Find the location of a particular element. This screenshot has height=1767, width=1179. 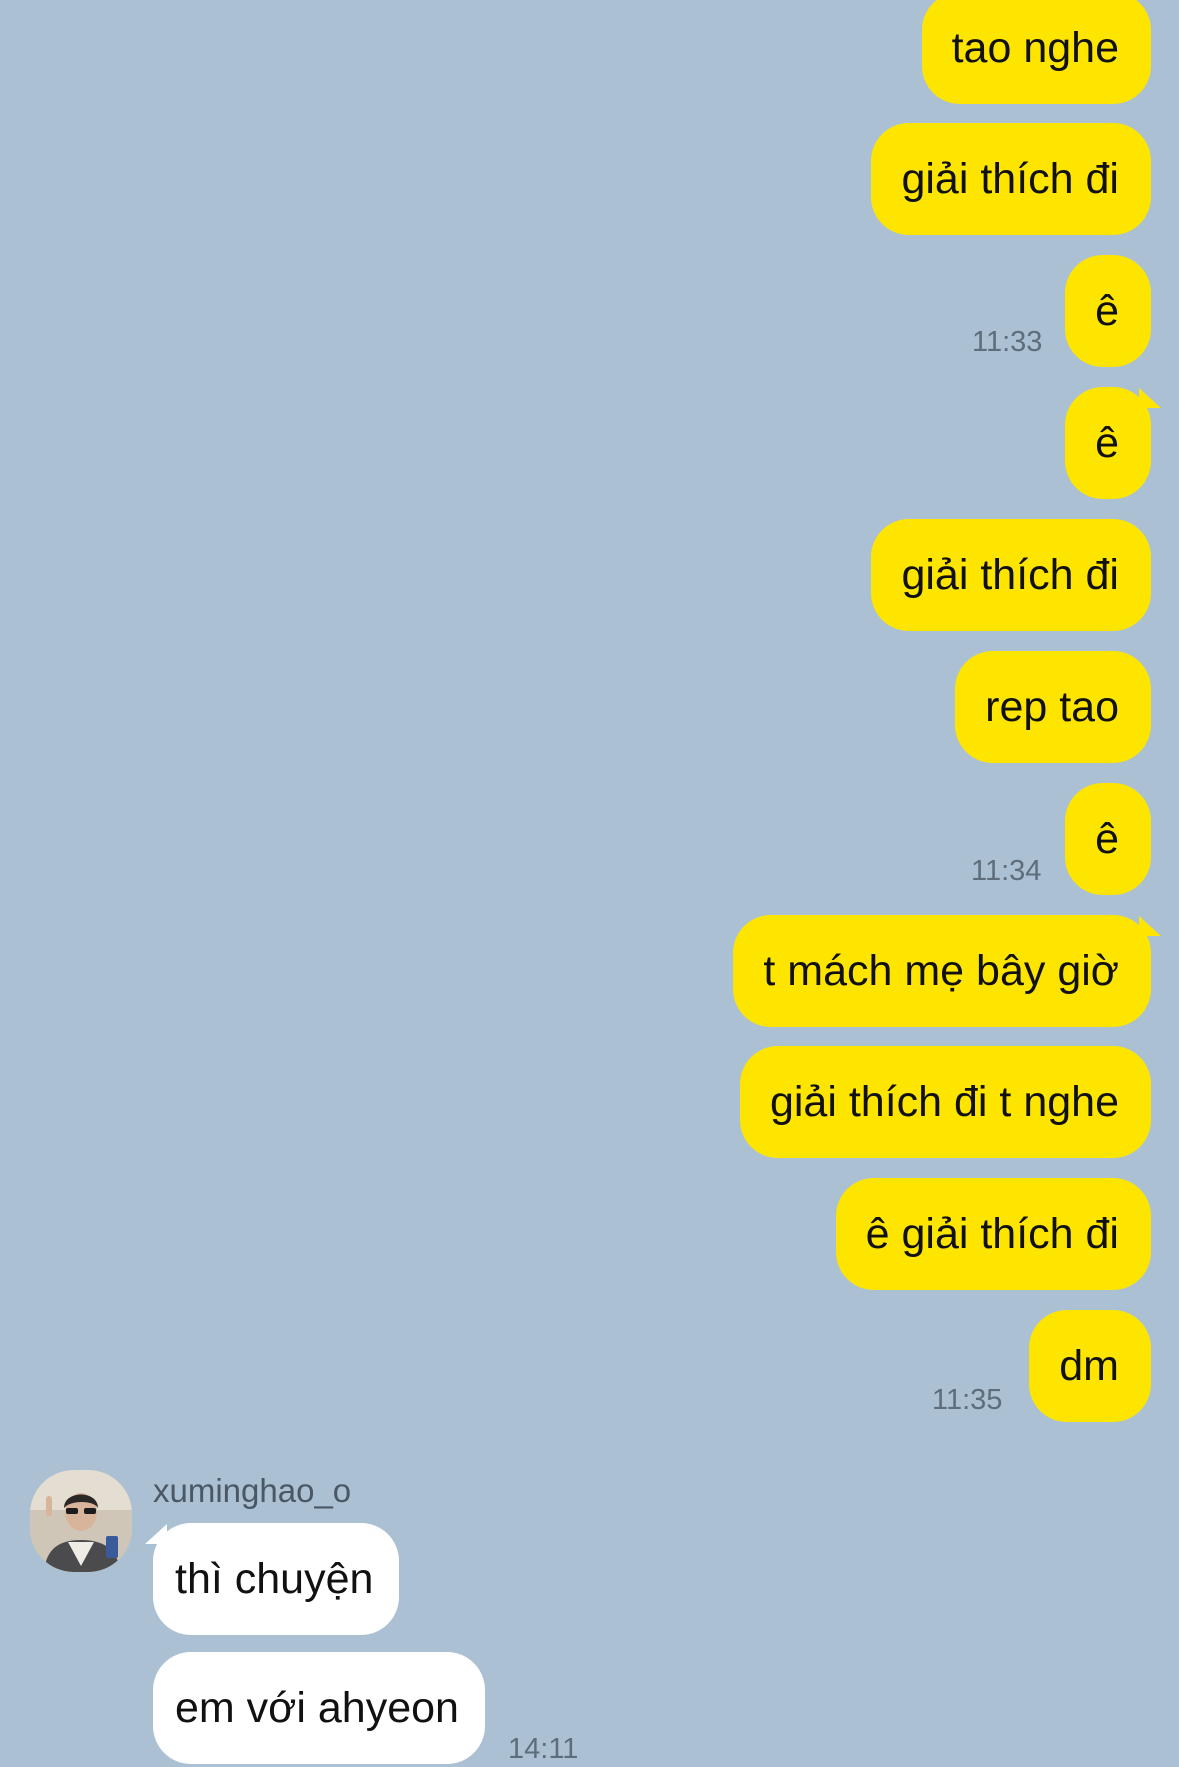

message-timestamp: 11:35 is located at coordinates (967, 1400).